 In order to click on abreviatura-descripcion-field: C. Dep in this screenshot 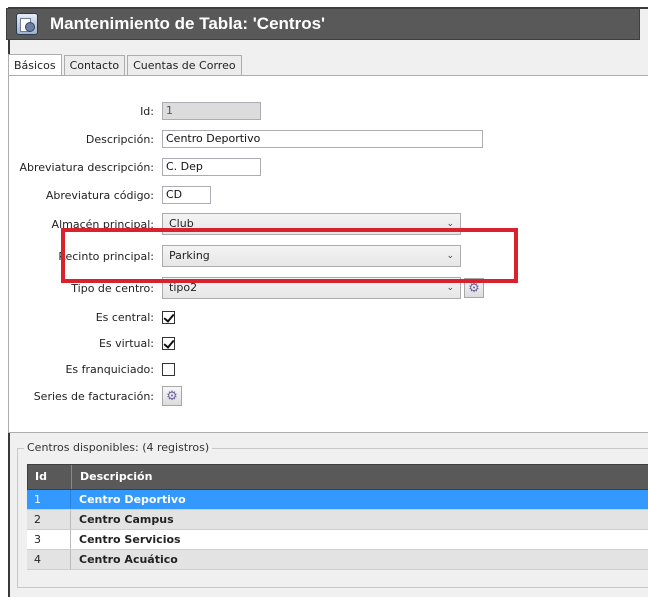, I will do `click(211, 167)`.